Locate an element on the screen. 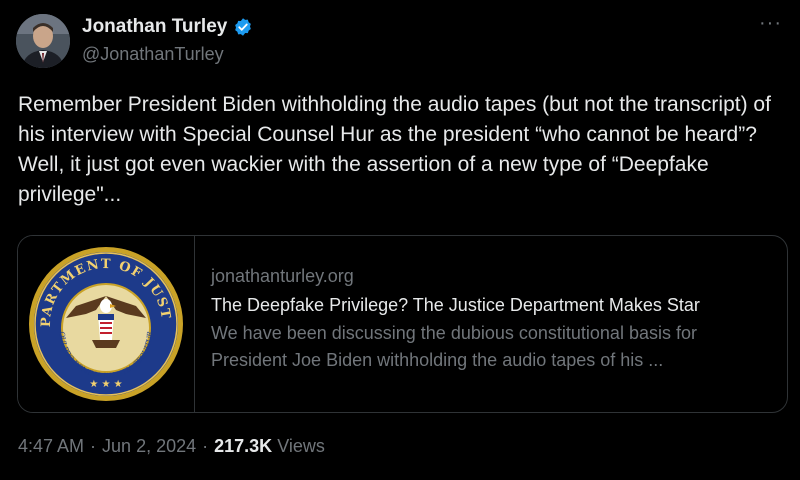 Image resolution: width=800 pixels, height=480 pixels. author-display-name: Jonathan Turley is located at coordinates (154, 27).